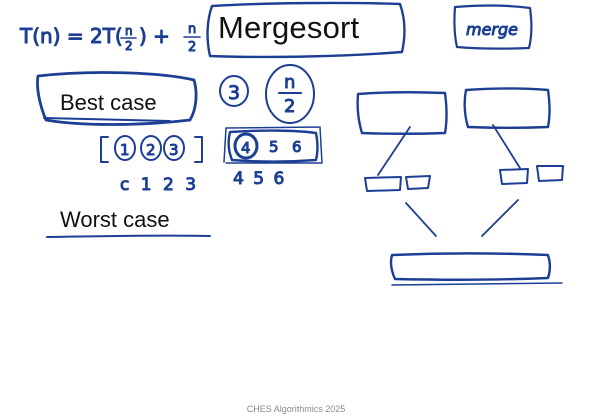  I want to click on tree-merged-underline, so click(477, 284).